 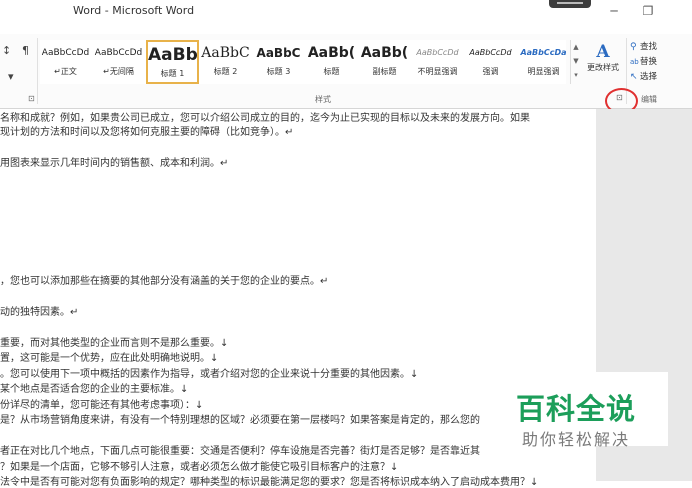 What do you see at coordinates (331, 62) in the screenshot?
I see `style-title: AaBb( 标题` at bounding box center [331, 62].